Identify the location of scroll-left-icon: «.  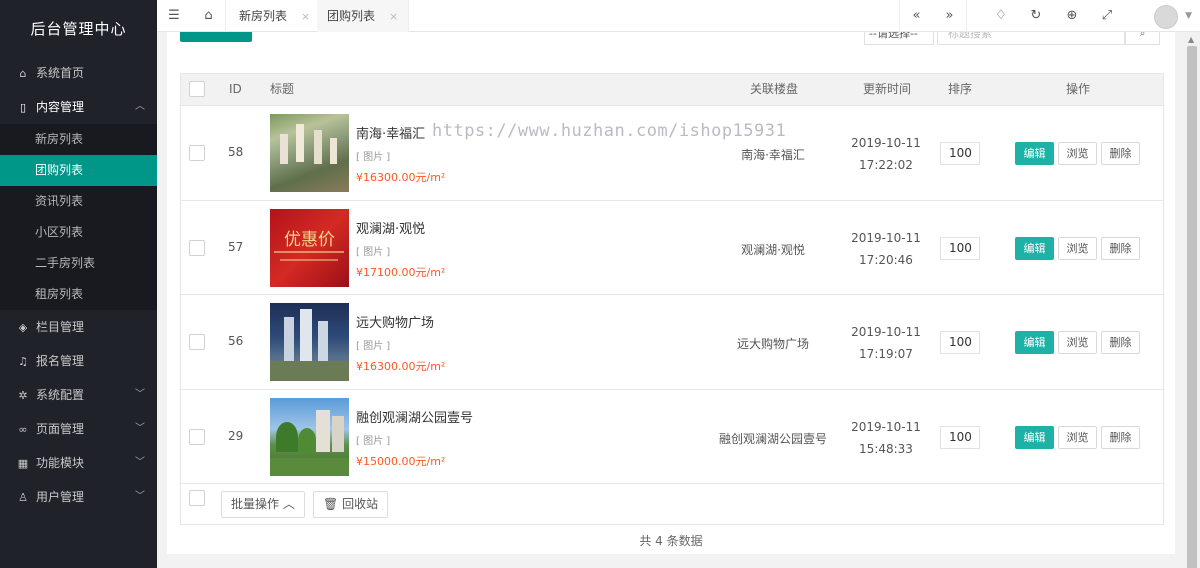
(916, 16).